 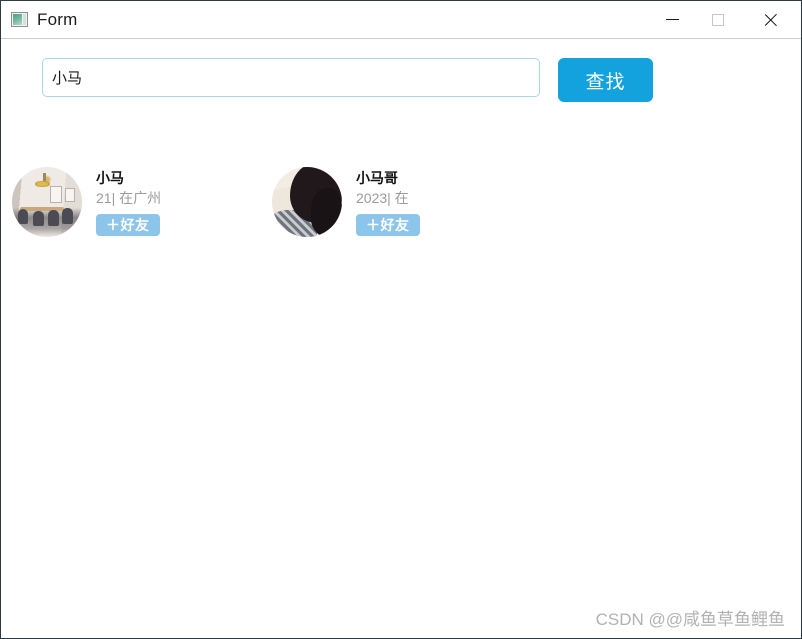 I want to click on search-results-list: 小马 21| 在广州 ＋好友 小马哥 2023| 在 ＋好友, so click(x=401, y=202).